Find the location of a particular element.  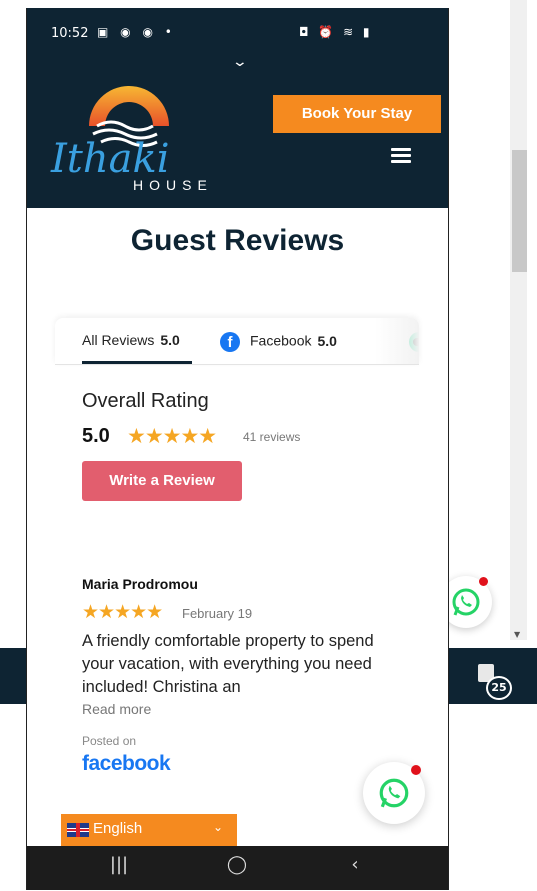

review-date: February 19 is located at coordinates (217, 613).